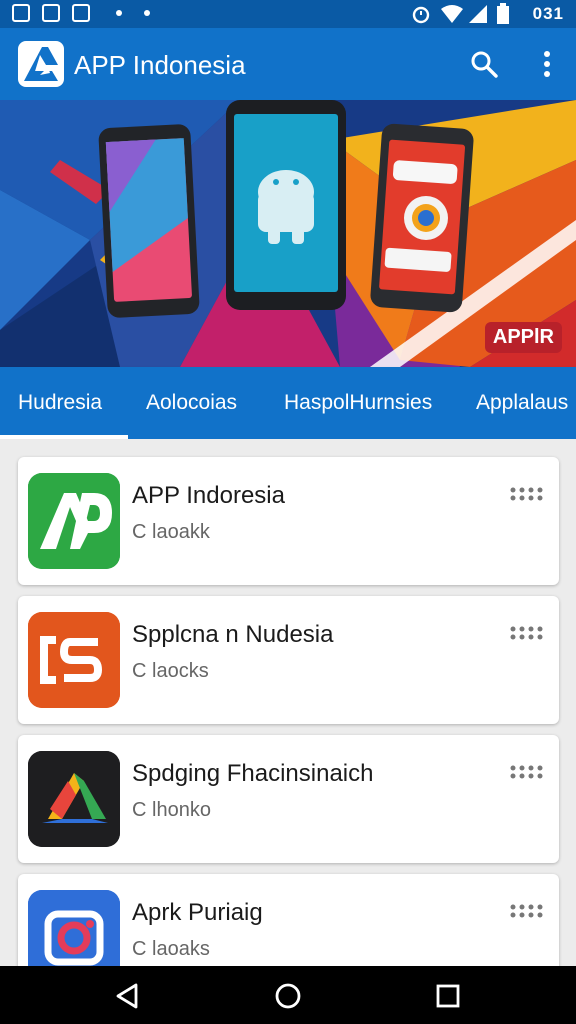  Describe the element at coordinates (60, 403) in the screenshot. I see `tab-1: Hudresia` at that location.